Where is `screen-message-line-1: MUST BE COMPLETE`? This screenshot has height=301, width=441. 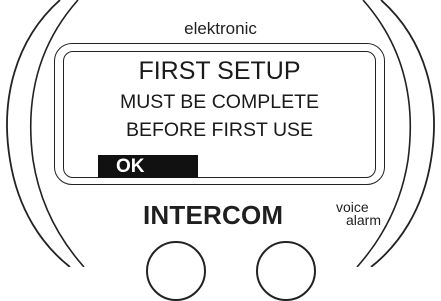
screen-message-line-1: MUST BE COMPLETE is located at coordinates (219, 102).